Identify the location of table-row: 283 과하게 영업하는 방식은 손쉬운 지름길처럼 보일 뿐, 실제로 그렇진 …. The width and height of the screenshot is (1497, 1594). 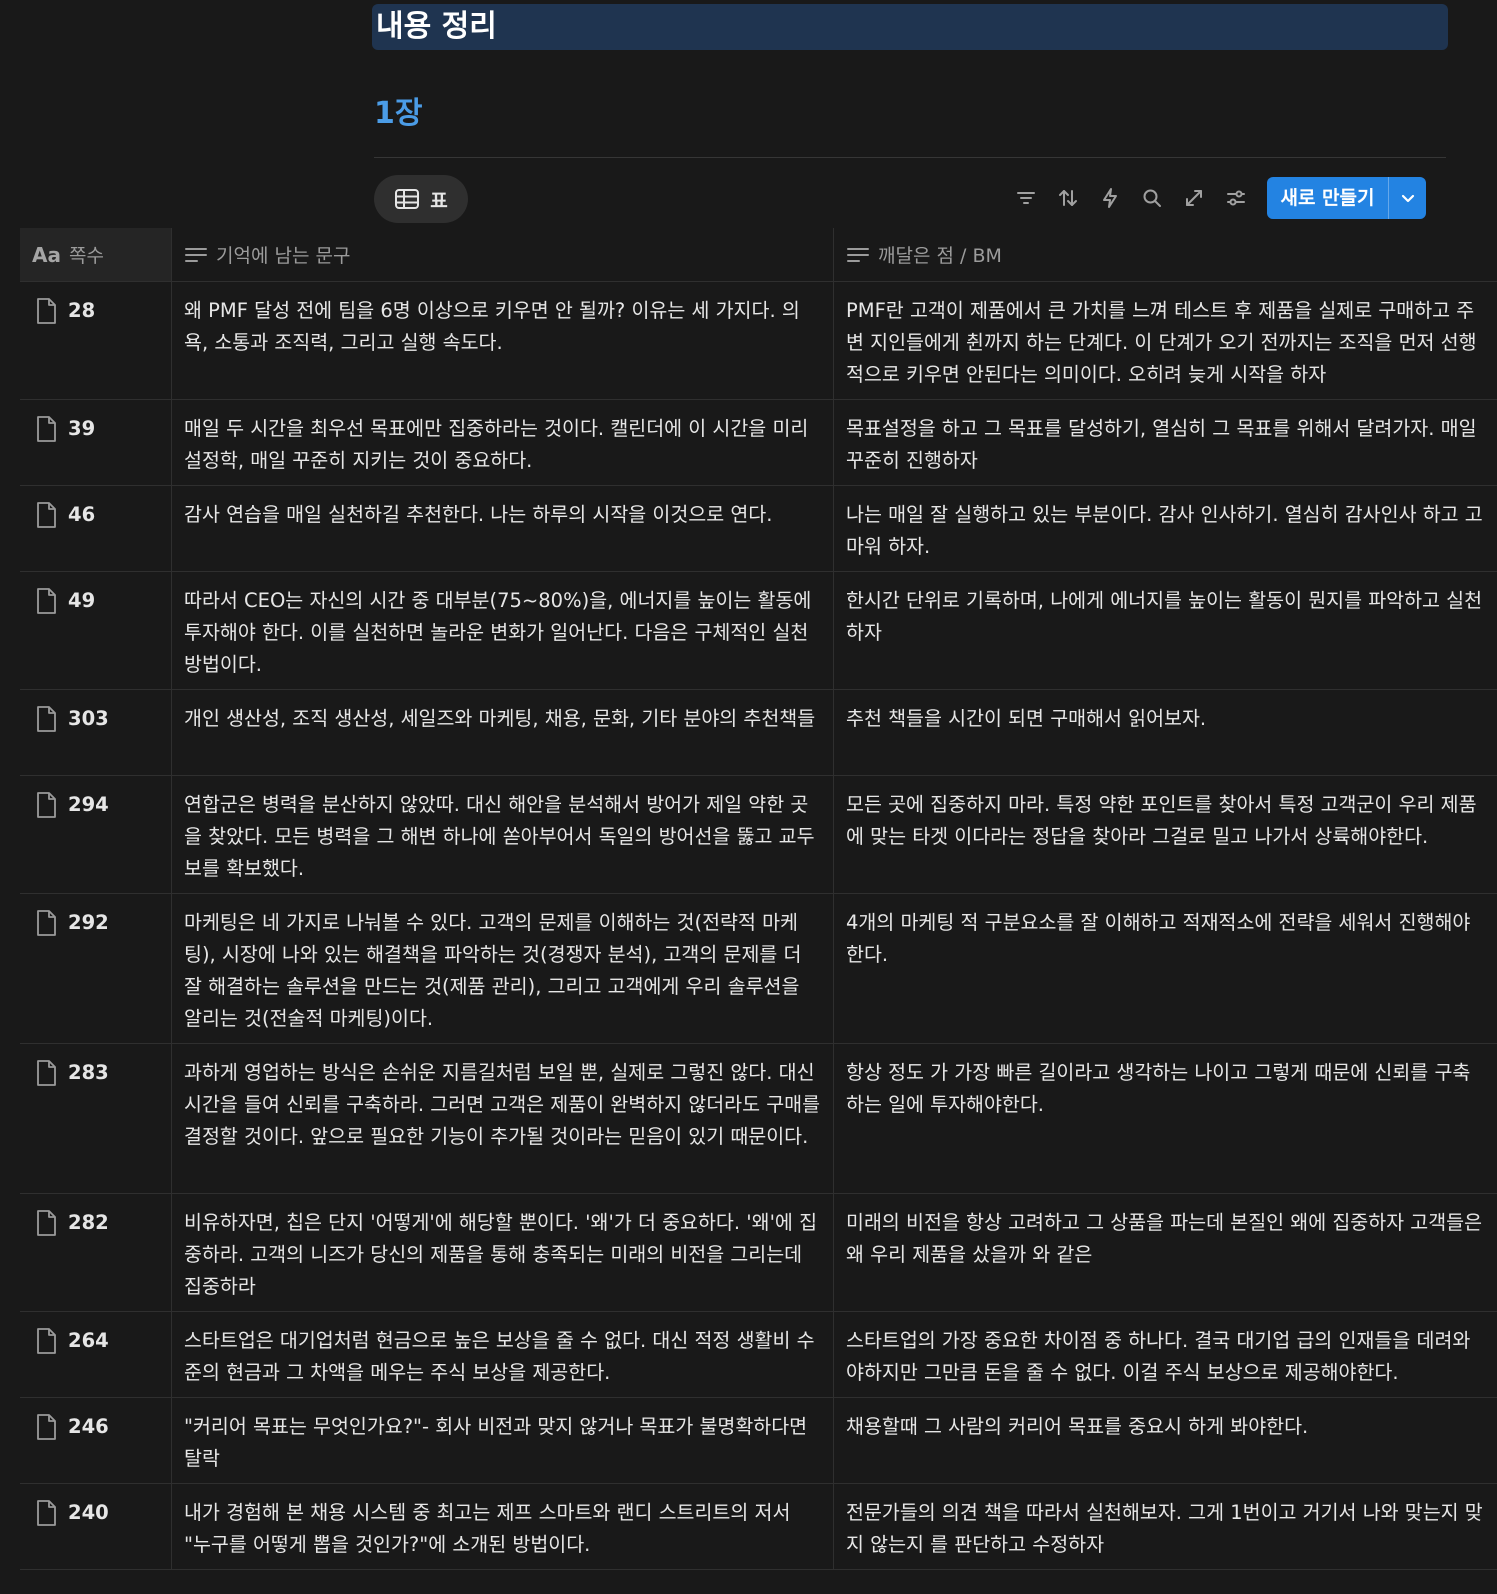
(758, 1119).